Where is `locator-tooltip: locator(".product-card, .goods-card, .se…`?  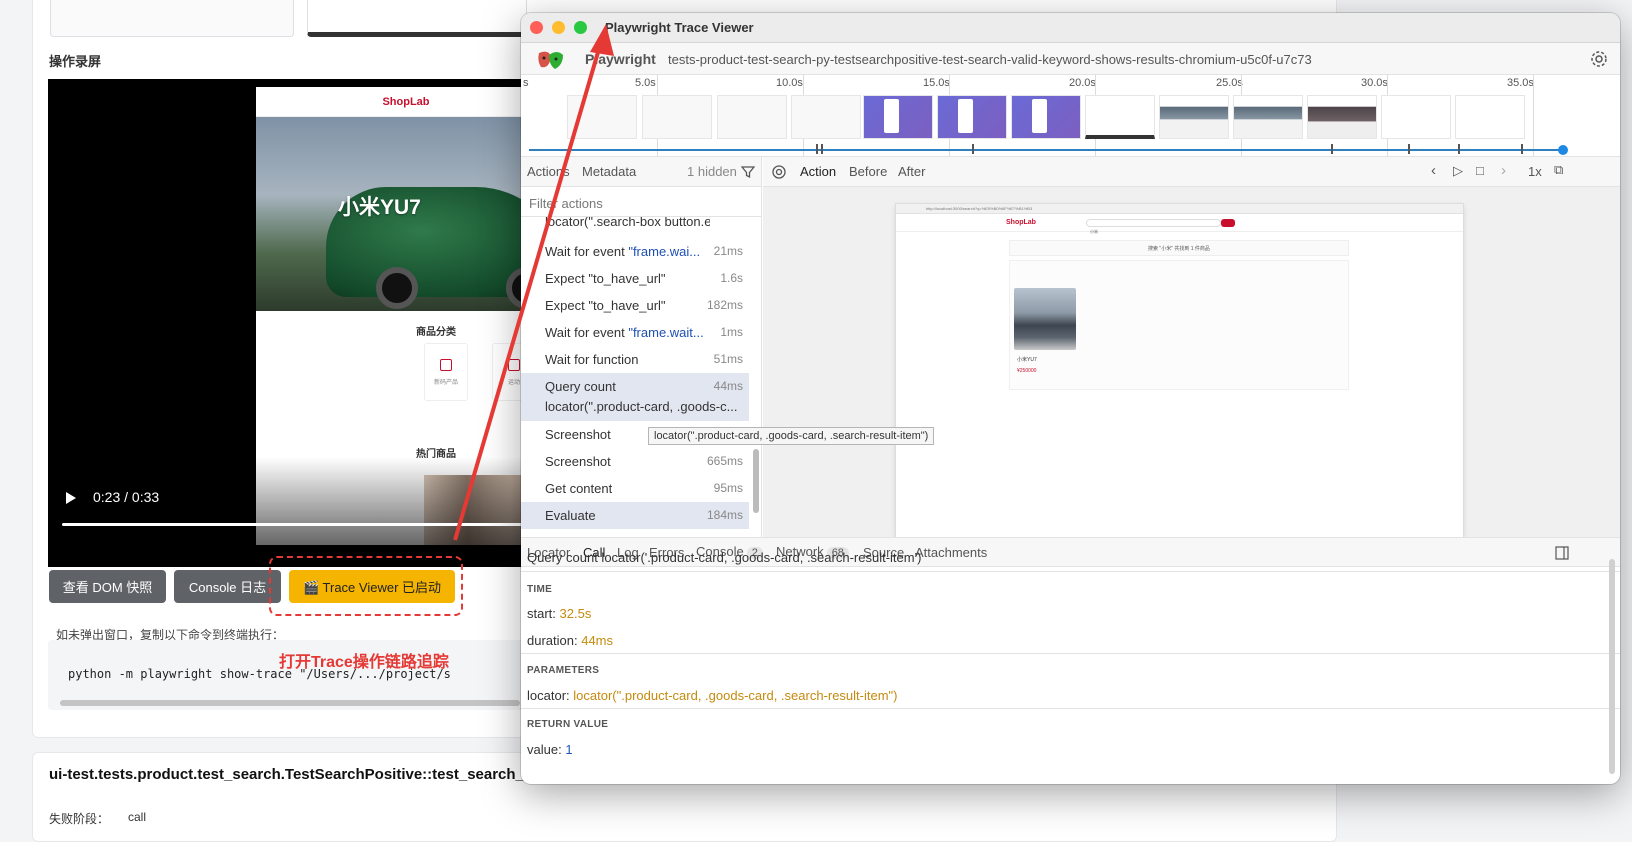
locator-tooltip: locator(".product-card, .goods-card, .se… is located at coordinates (791, 436).